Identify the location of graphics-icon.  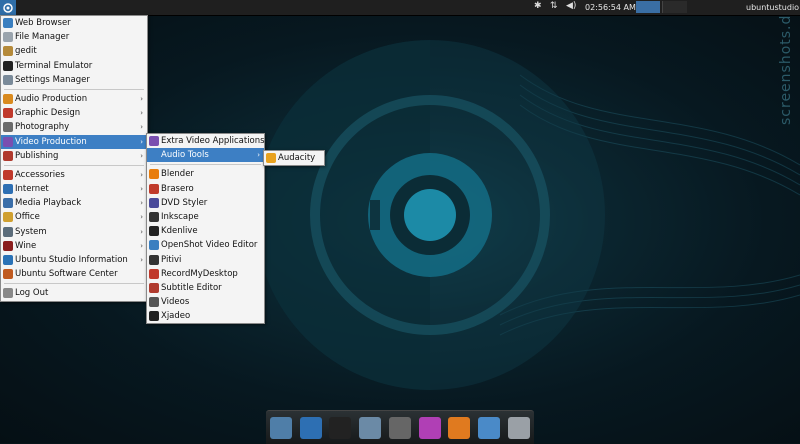
(8, 113).